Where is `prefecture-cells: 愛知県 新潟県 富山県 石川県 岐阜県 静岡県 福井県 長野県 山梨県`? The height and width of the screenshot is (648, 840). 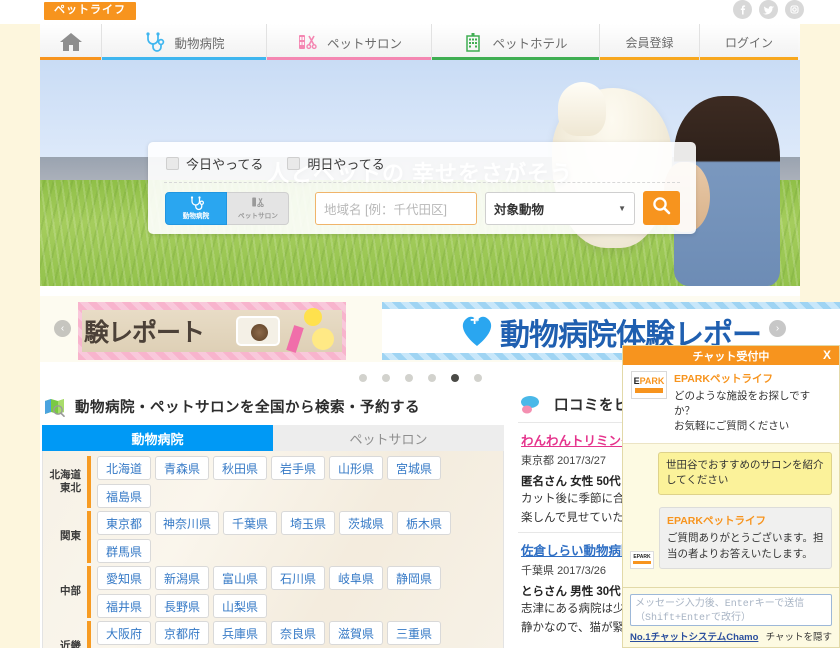 prefecture-cells: 愛知県 新潟県 富山県 石川県 岐阜県 静岡県 福井県 長野県 山梨県 is located at coordinates (294, 592).